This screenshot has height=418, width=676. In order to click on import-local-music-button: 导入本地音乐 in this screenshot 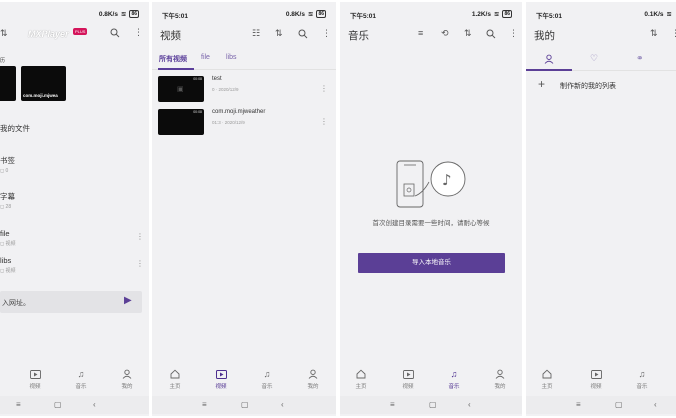, I will do `click(431, 263)`.